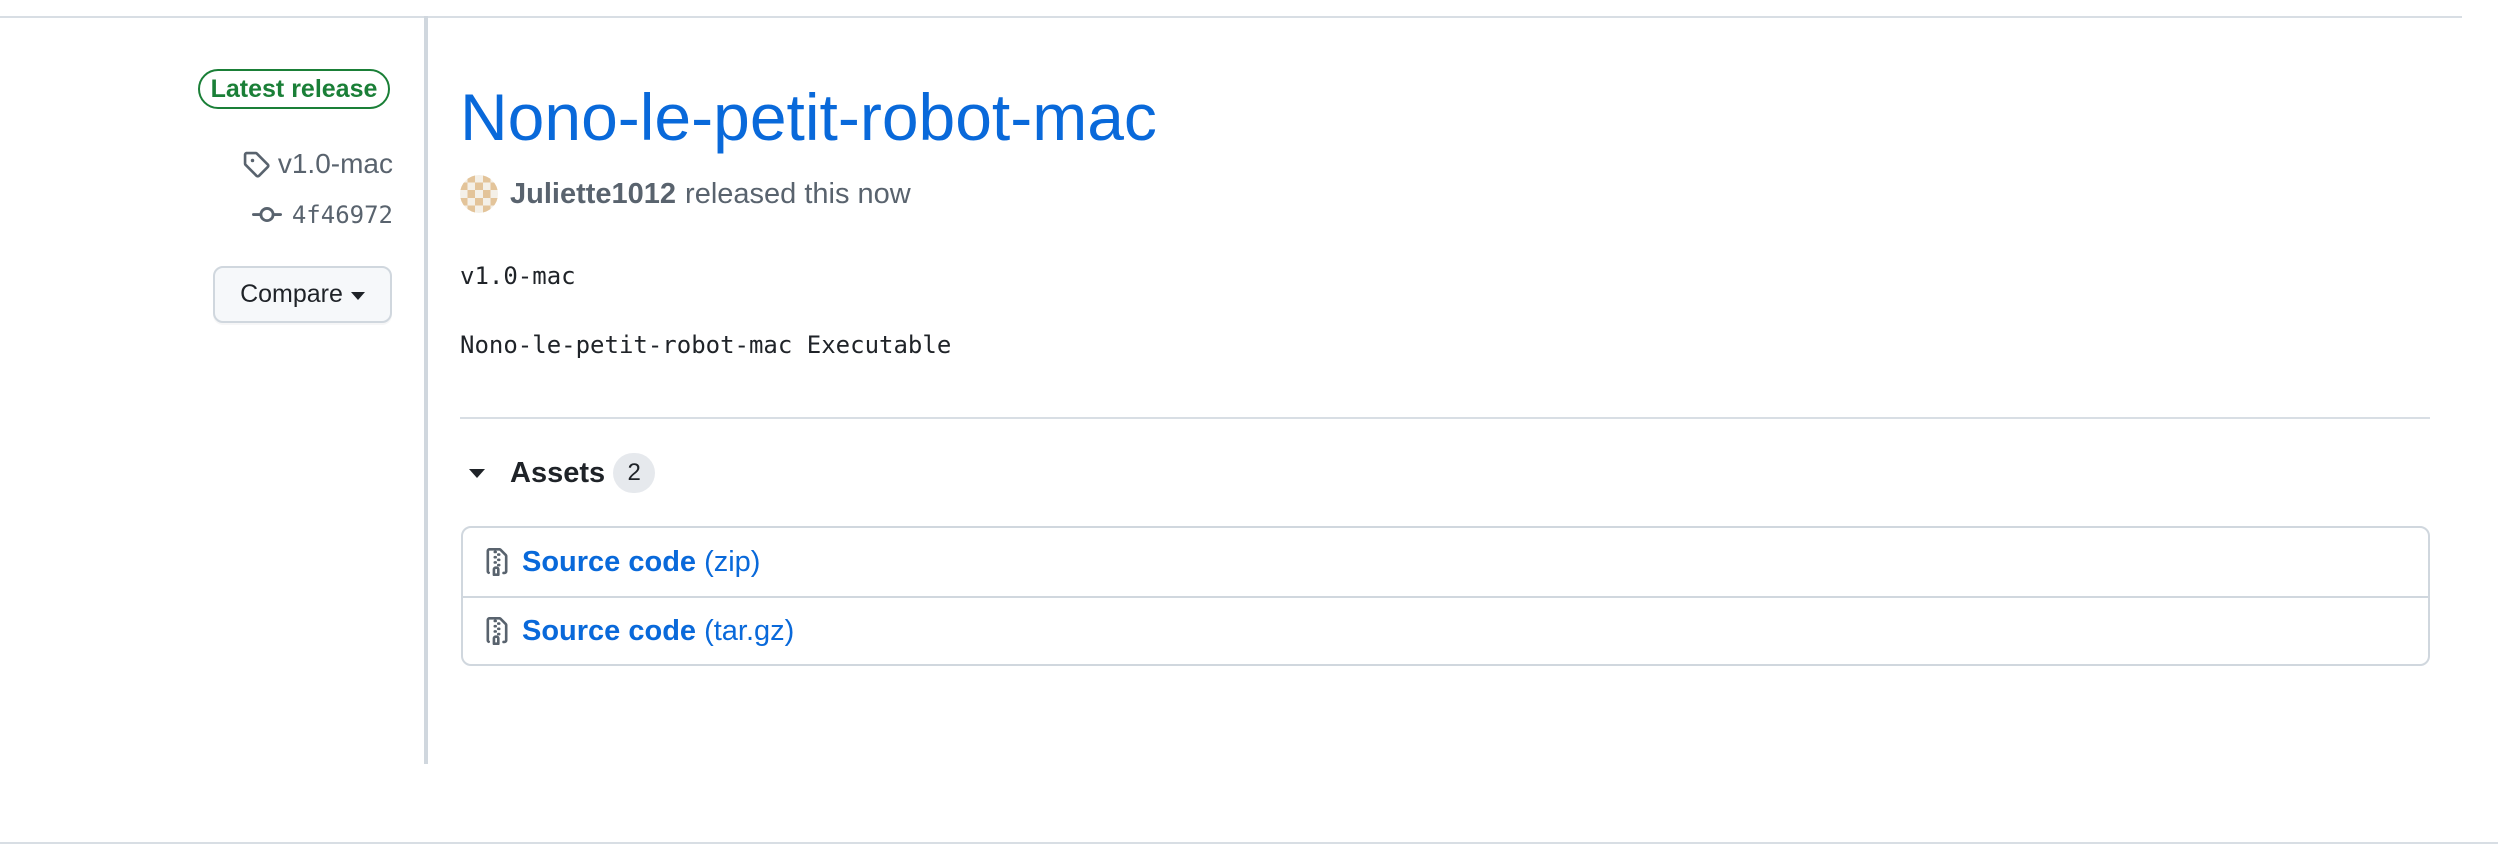  What do you see at coordinates (1445, 562) in the screenshot?
I see `asset-row: Source code (zip)` at bounding box center [1445, 562].